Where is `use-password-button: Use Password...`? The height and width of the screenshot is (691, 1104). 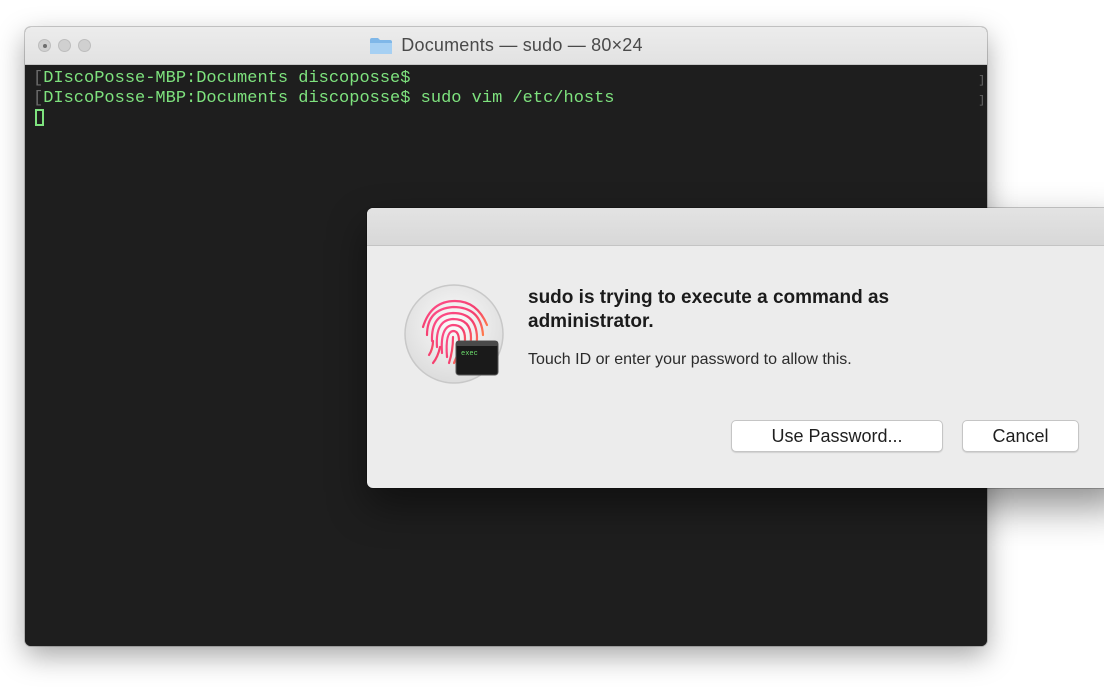
use-password-button: Use Password... is located at coordinates (837, 436).